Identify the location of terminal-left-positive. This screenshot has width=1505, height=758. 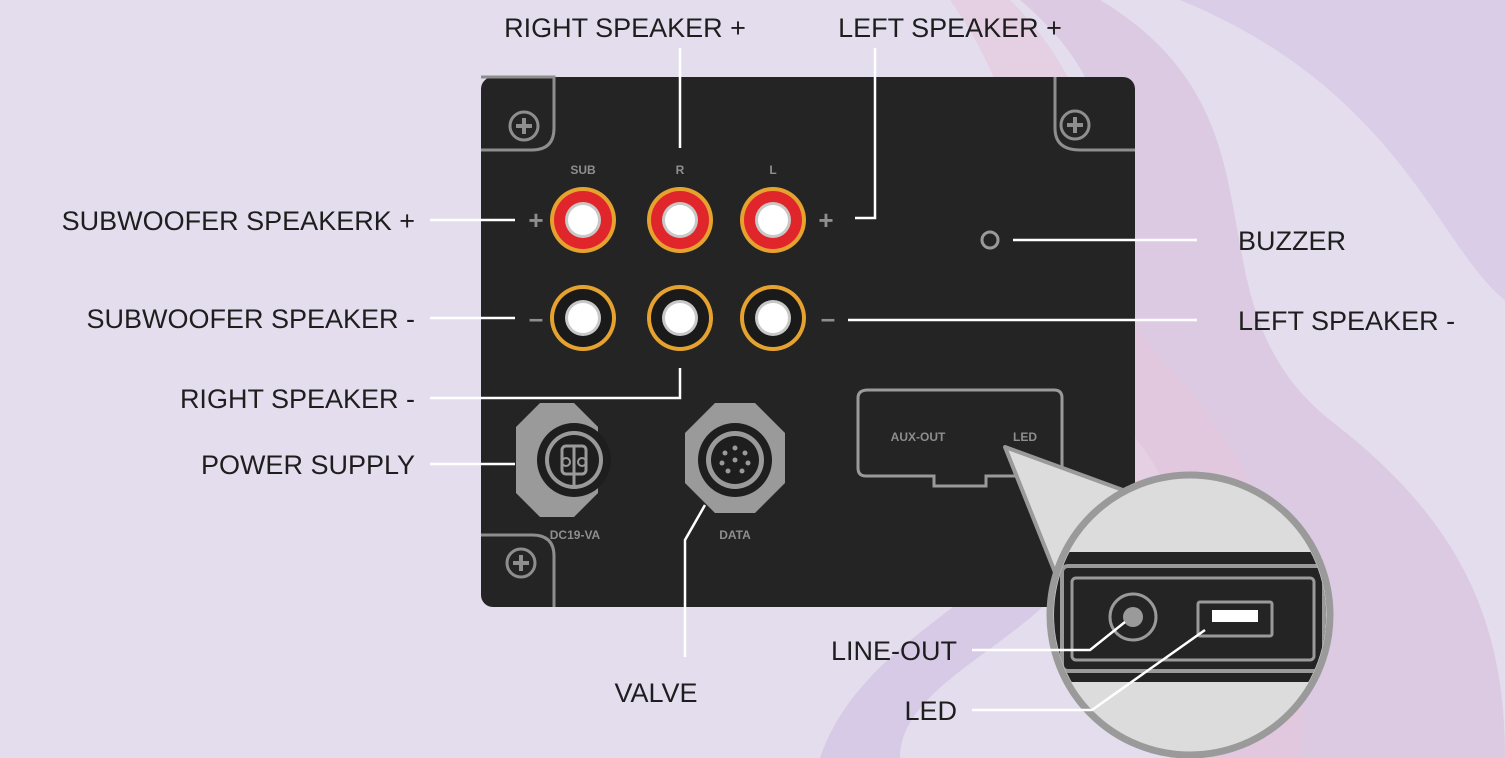
(773, 220).